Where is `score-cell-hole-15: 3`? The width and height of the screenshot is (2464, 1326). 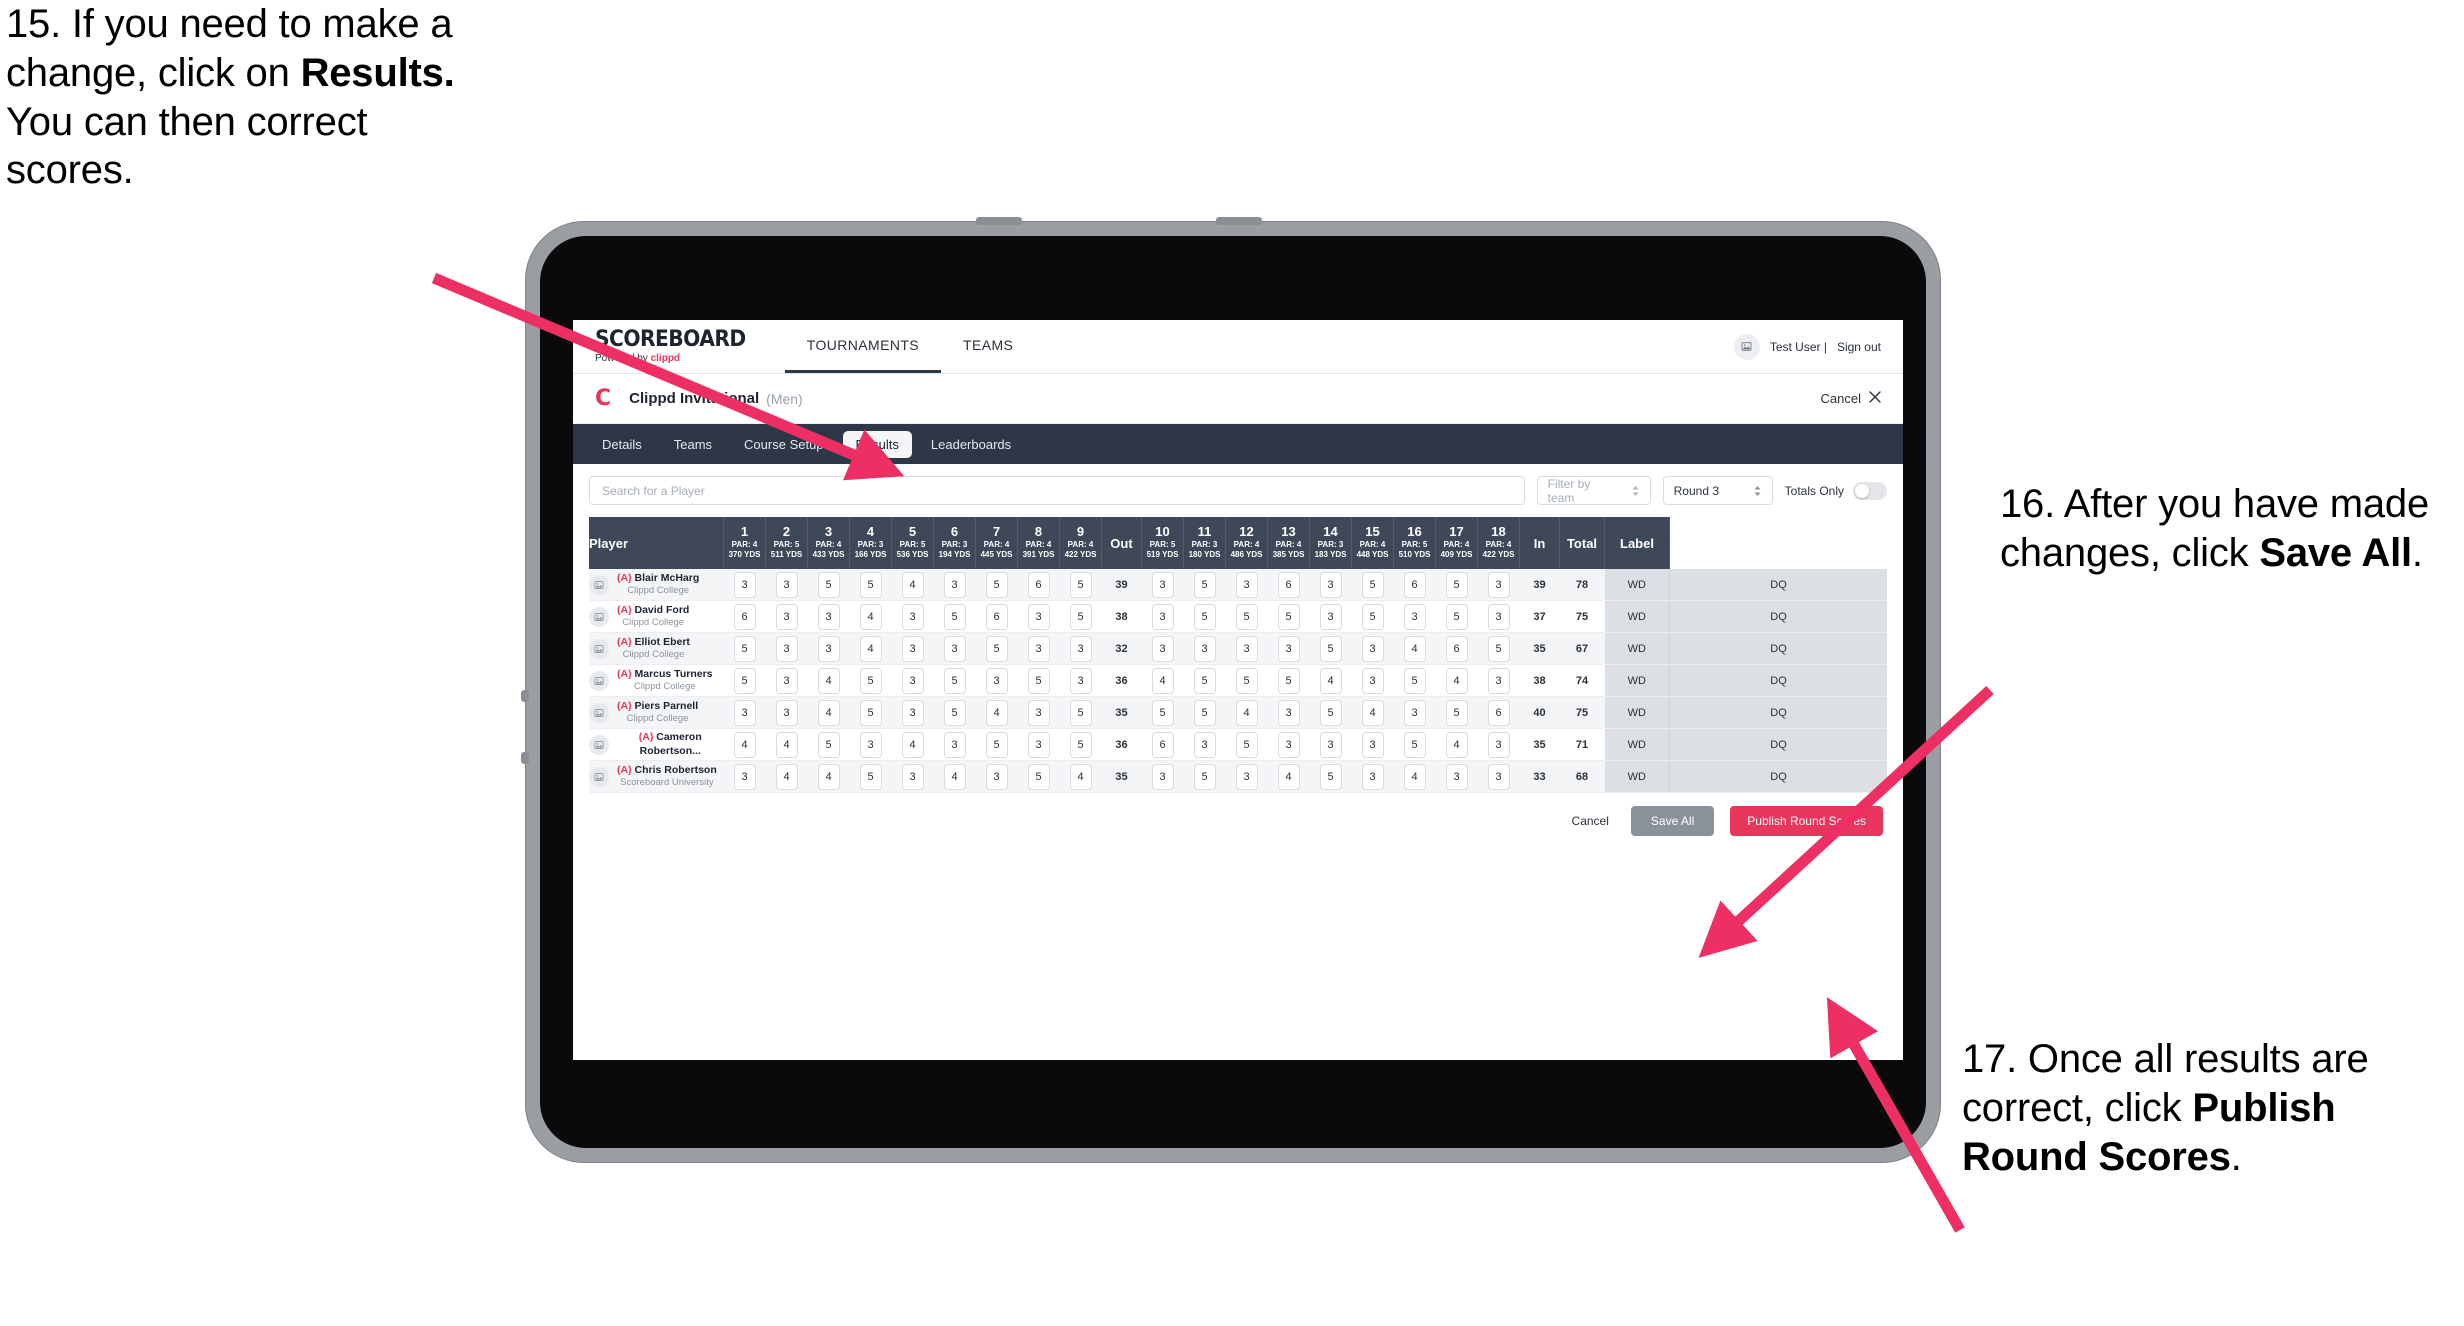 score-cell-hole-15: 3 is located at coordinates (1372, 648).